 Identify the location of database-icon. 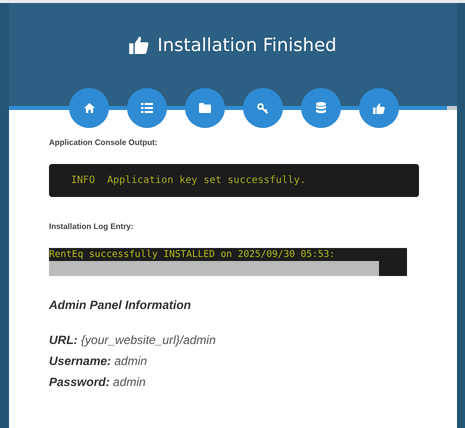
(321, 108).